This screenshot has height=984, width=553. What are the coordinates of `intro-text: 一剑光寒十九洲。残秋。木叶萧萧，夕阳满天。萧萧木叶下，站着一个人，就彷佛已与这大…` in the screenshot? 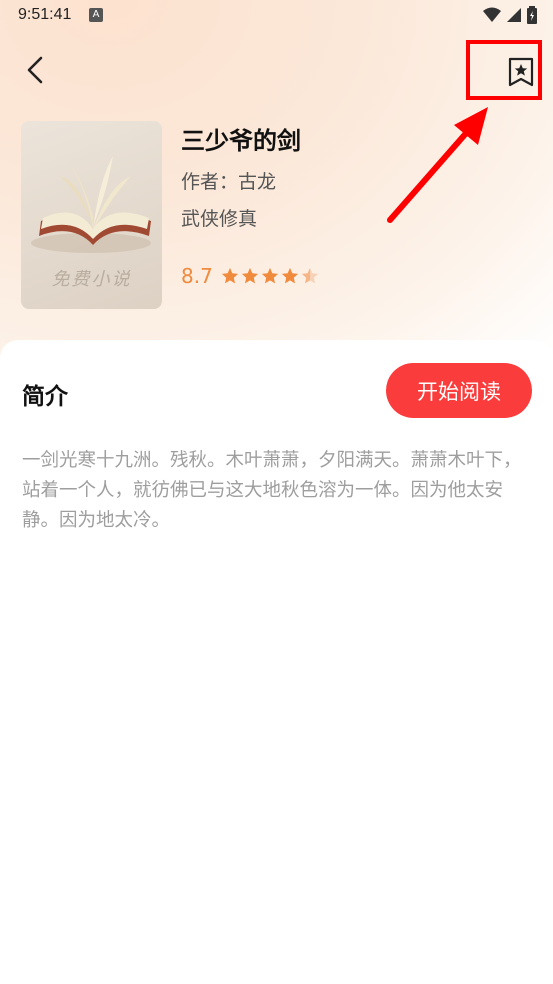 It's located at (272, 490).